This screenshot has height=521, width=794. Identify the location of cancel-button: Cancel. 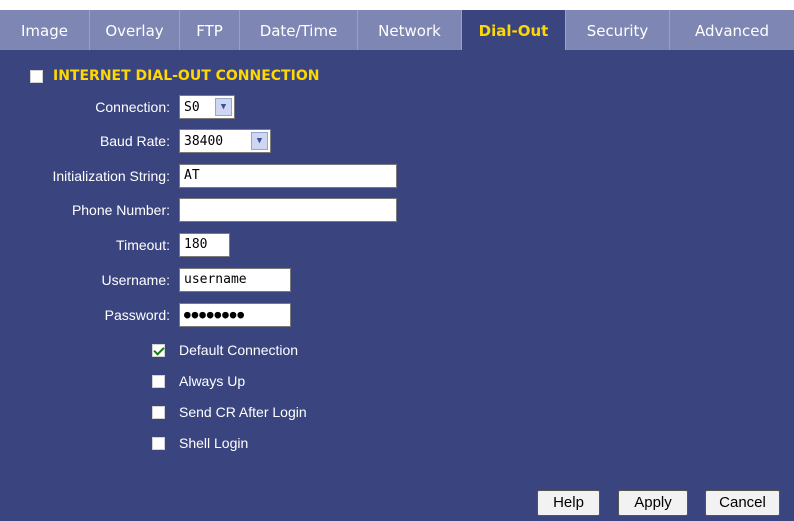
(742, 503).